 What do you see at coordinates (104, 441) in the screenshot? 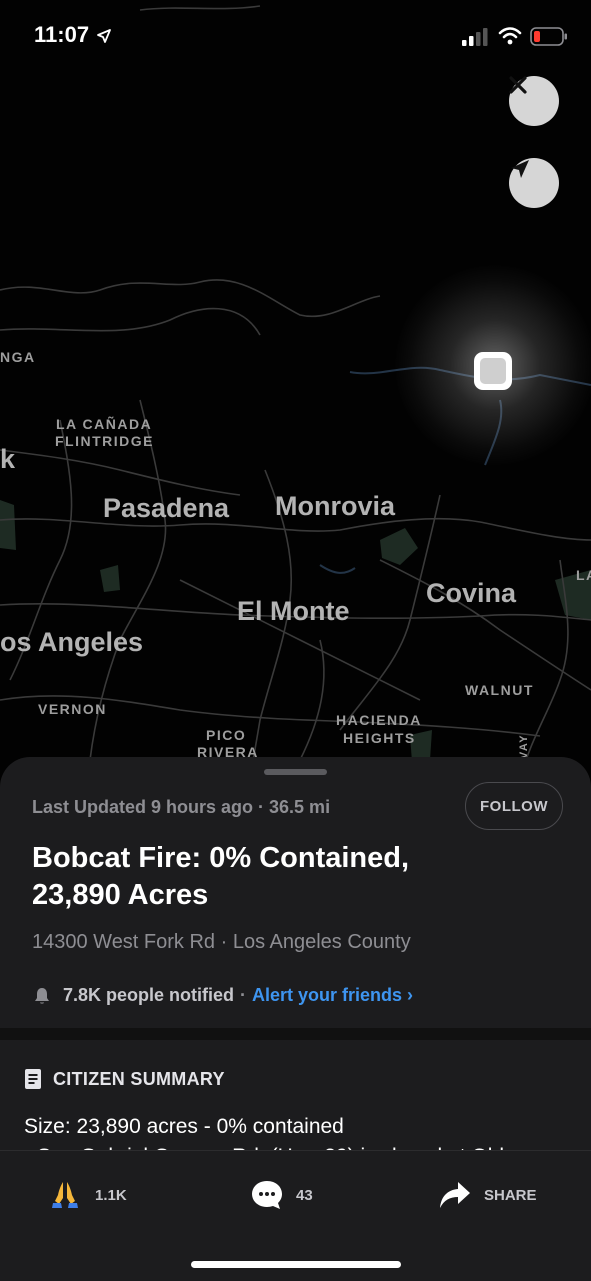
I see `map-label-flintridge: FLINTRIDGE` at bounding box center [104, 441].